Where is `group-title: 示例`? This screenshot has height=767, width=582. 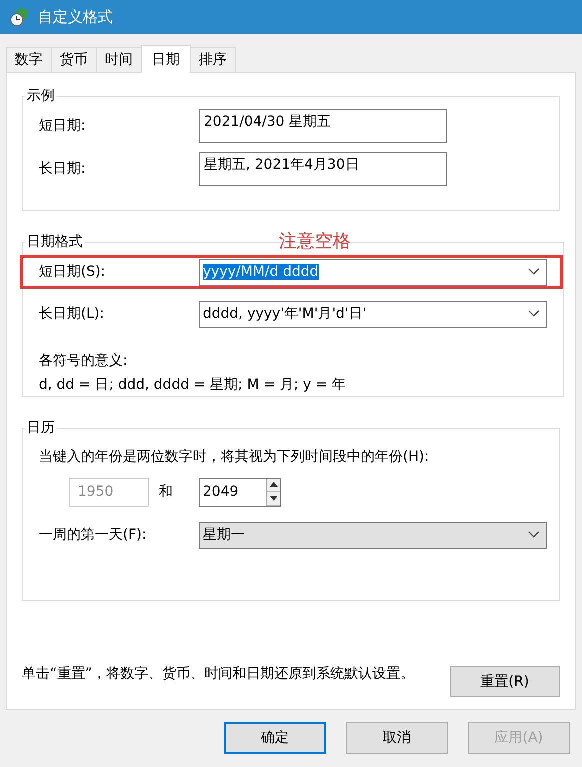 group-title: 示例 is located at coordinates (41, 96).